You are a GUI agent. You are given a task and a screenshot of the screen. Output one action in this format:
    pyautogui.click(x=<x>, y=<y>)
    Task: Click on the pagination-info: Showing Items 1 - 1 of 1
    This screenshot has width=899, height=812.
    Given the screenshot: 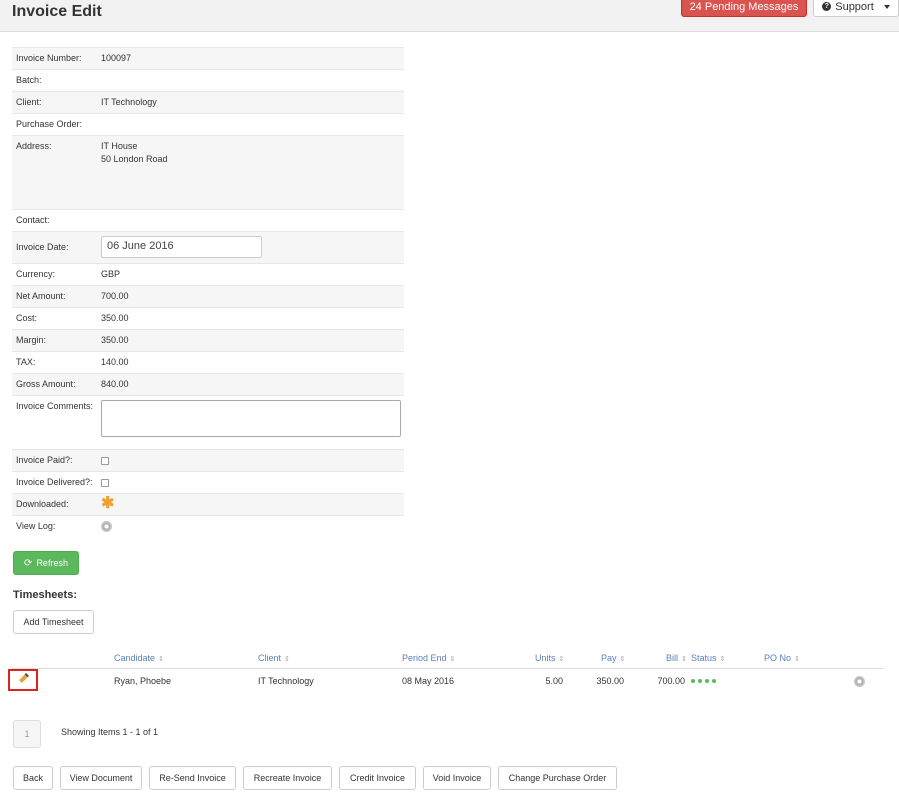 What is the action you would take?
    pyautogui.click(x=110, y=732)
    